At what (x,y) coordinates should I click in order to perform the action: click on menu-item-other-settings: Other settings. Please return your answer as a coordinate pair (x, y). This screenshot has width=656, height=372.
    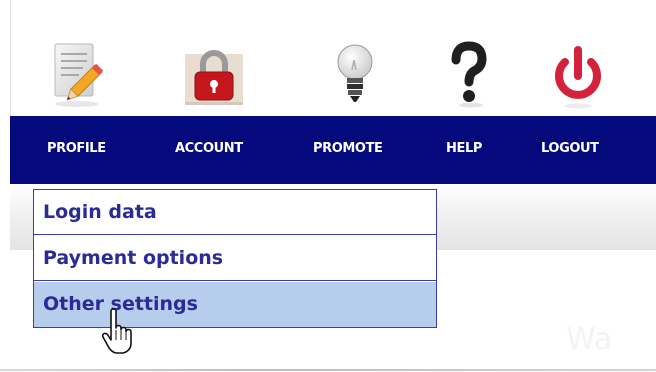
    Looking at the image, I should click on (235, 304).